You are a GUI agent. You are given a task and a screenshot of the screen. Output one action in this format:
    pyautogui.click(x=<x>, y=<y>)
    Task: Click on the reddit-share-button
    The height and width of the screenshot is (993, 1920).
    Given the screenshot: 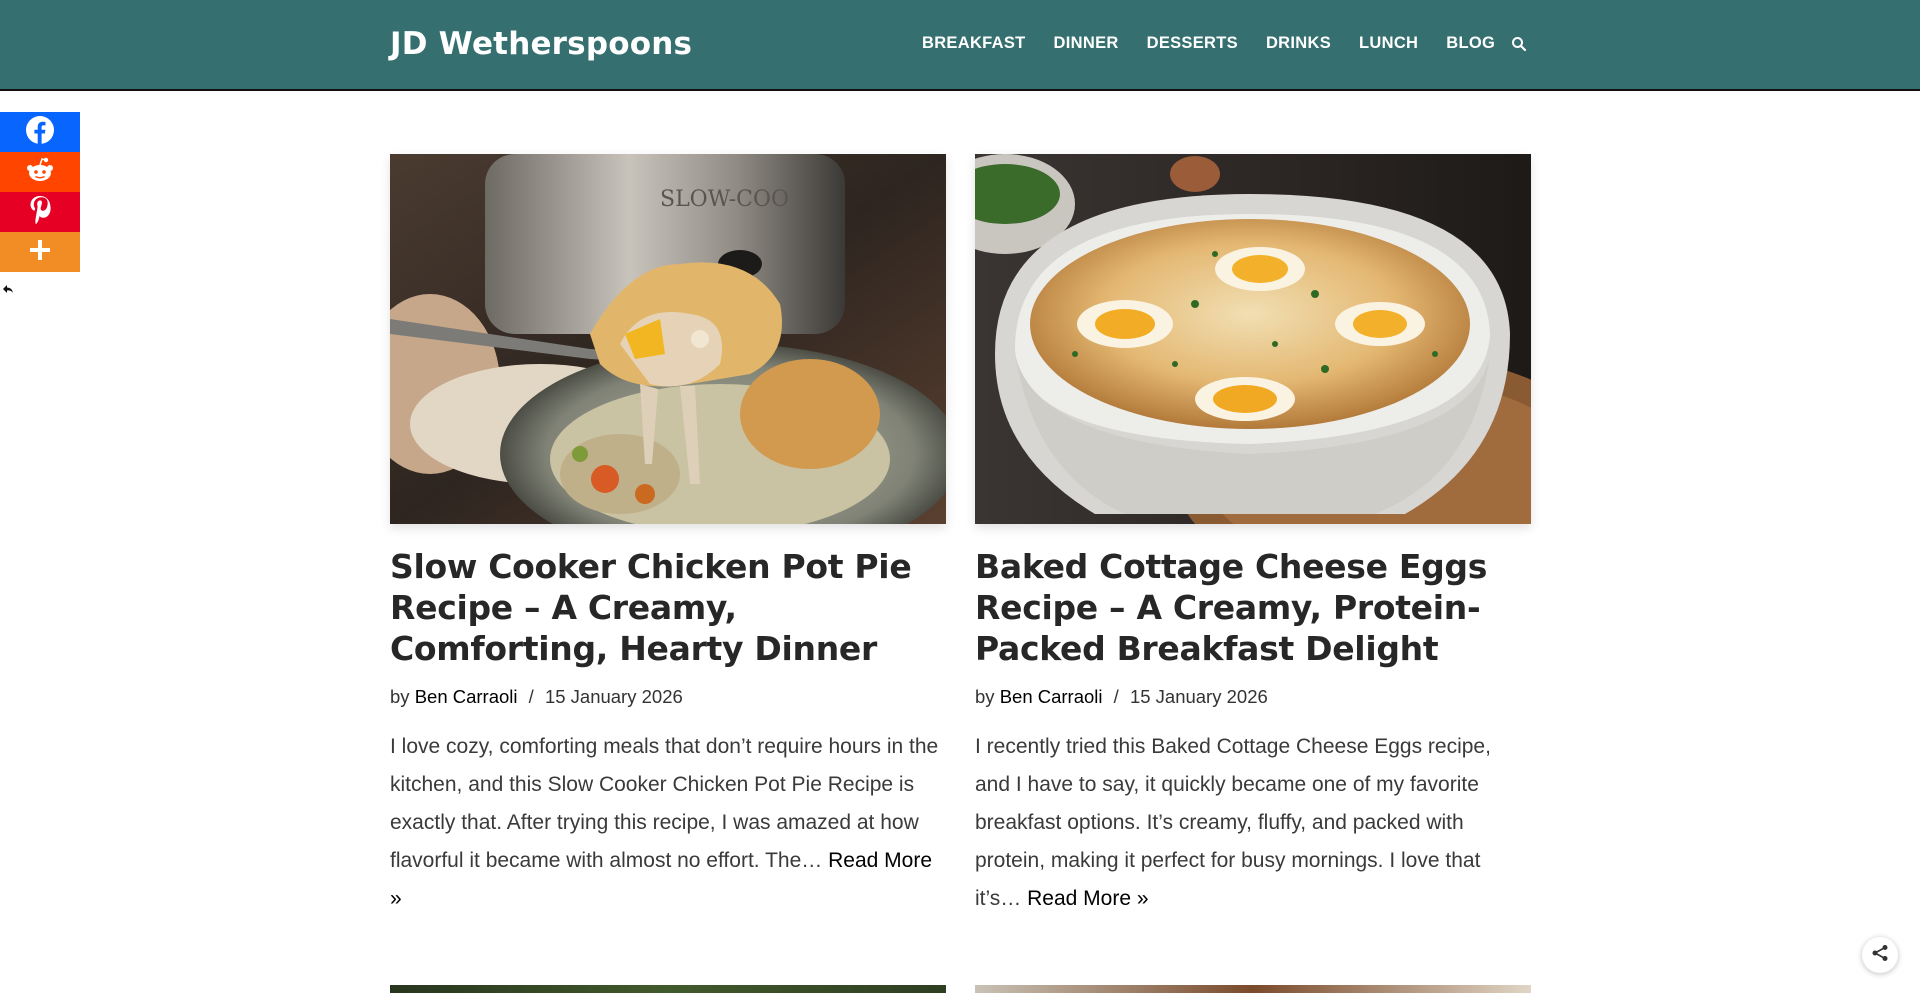 What is the action you would take?
    pyautogui.click(x=40, y=172)
    